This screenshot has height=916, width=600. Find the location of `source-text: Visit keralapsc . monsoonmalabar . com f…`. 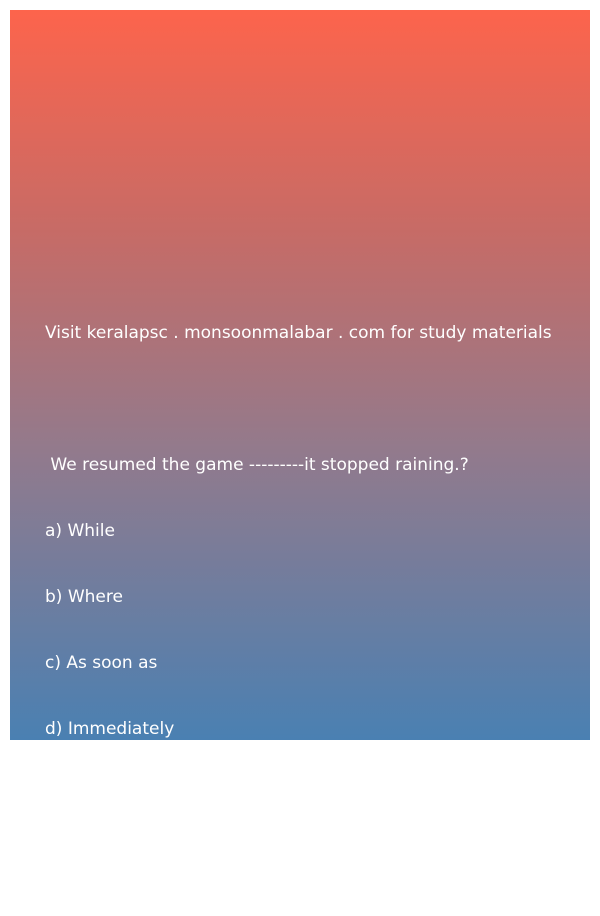

source-text: Visit keralapsc . monsoonmalabar . com f… is located at coordinates (298, 333).